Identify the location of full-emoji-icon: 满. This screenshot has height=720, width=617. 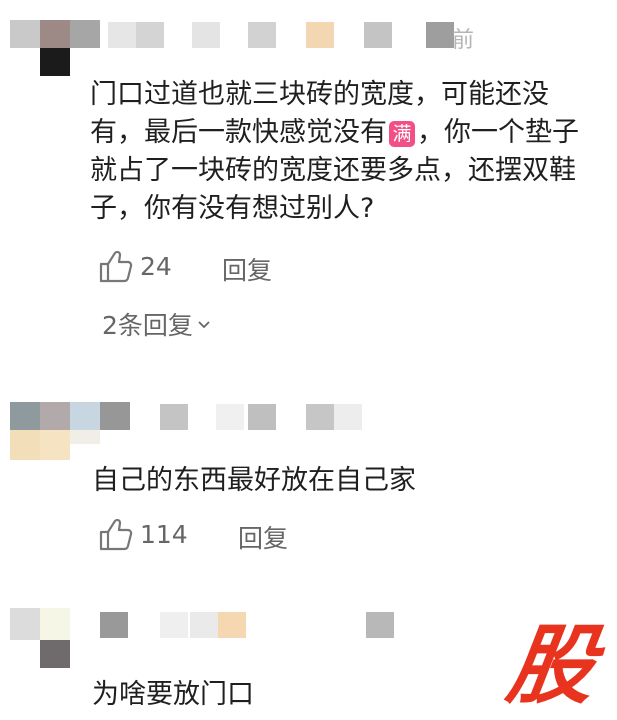
(402, 134).